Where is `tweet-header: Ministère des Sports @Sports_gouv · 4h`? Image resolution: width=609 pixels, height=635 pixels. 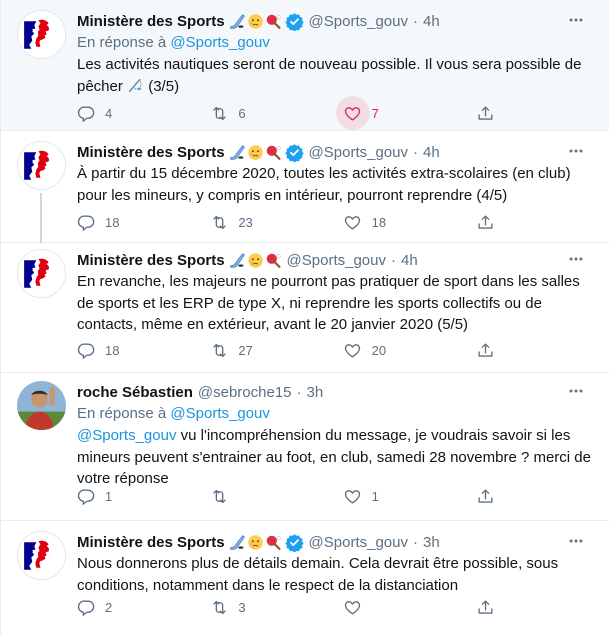
tweet-header: Ministère des Sports @Sports_gouv · 4h is located at coordinates (336, 152).